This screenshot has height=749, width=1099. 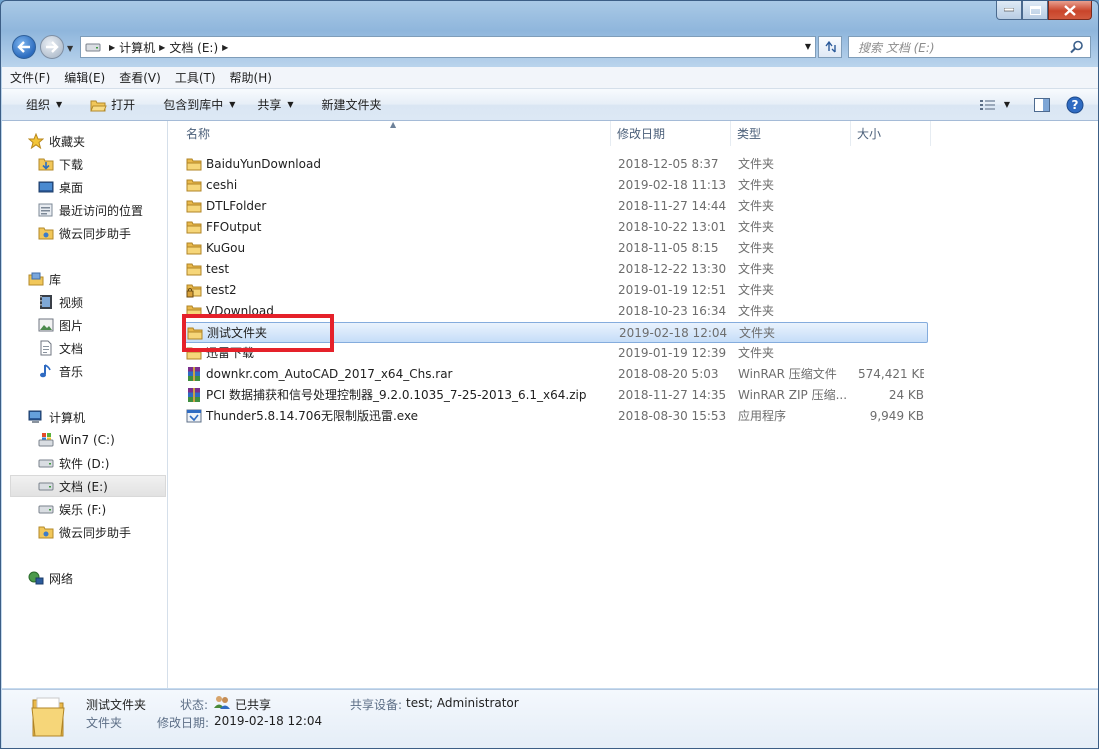 What do you see at coordinates (56, 417) in the screenshot?
I see `nav-computer: 计算机` at bounding box center [56, 417].